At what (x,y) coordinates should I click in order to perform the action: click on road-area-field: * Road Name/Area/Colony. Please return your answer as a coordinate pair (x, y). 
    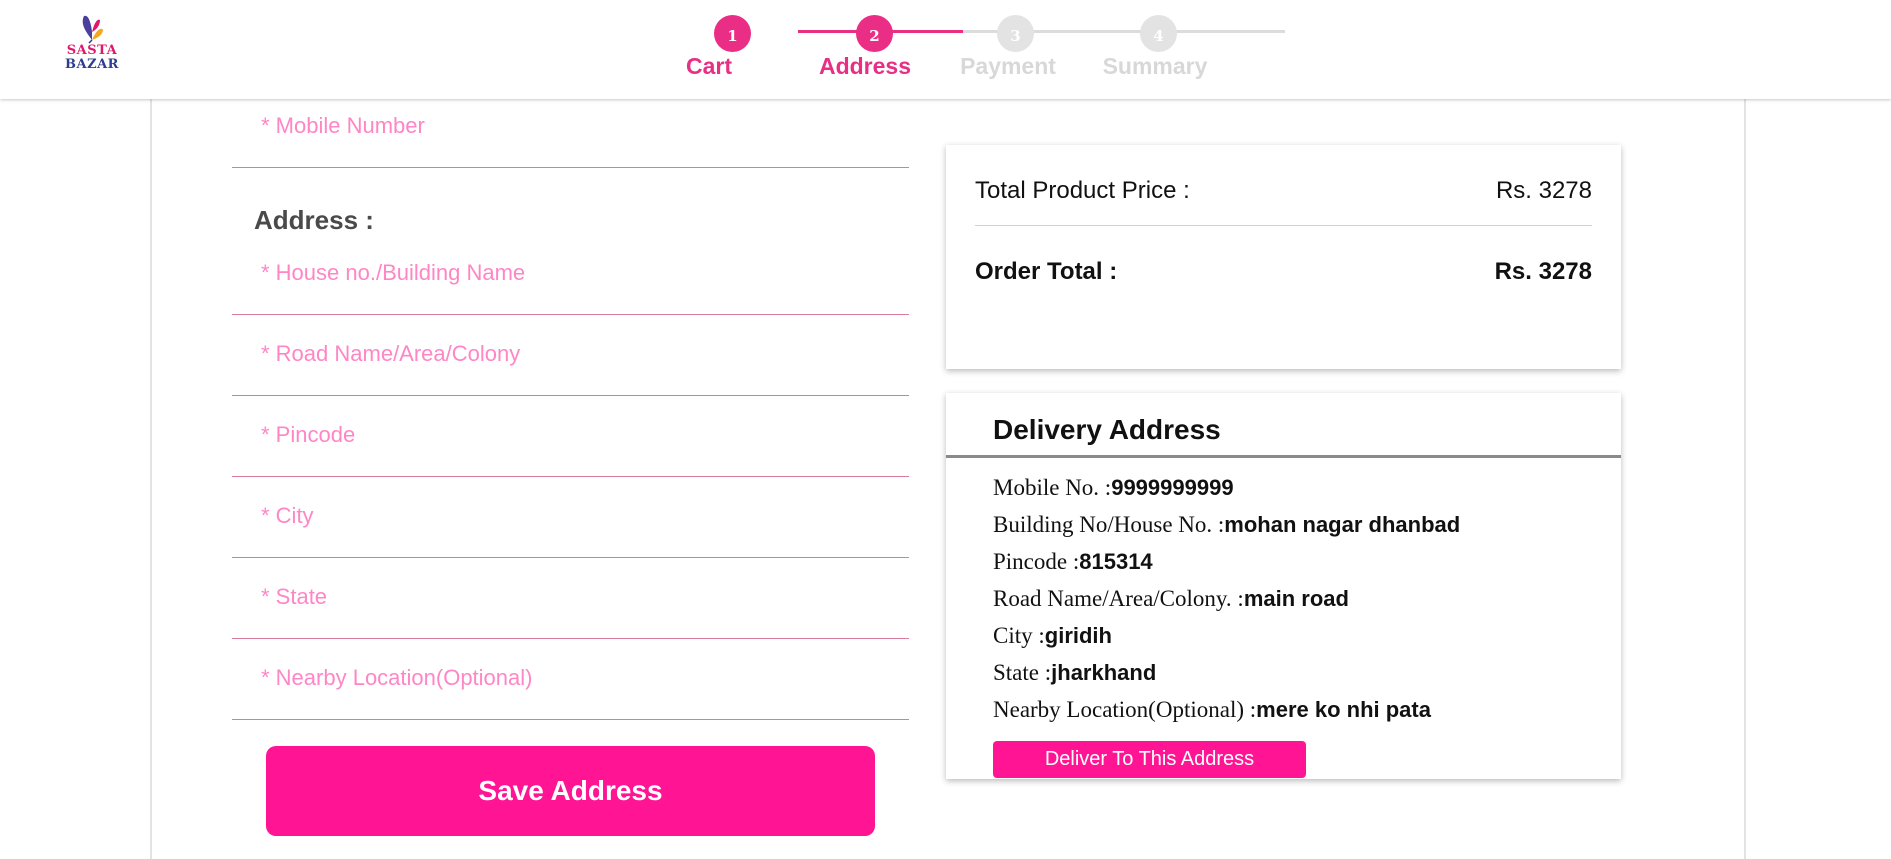
    Looking at the image, I should click on (570, 355).